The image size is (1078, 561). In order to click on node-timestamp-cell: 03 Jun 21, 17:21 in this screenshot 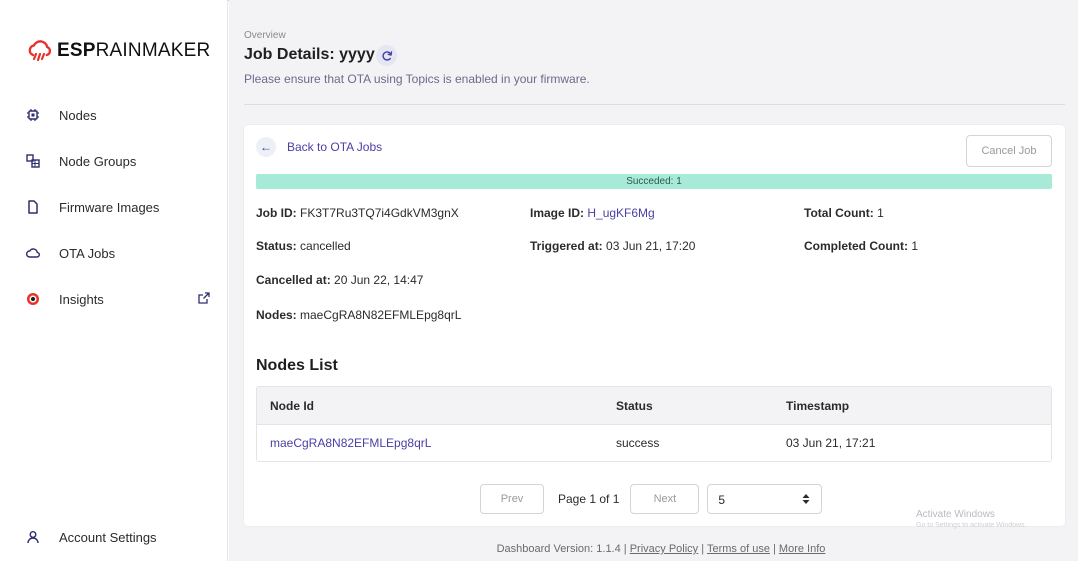, I will do `click(831, 443)`.